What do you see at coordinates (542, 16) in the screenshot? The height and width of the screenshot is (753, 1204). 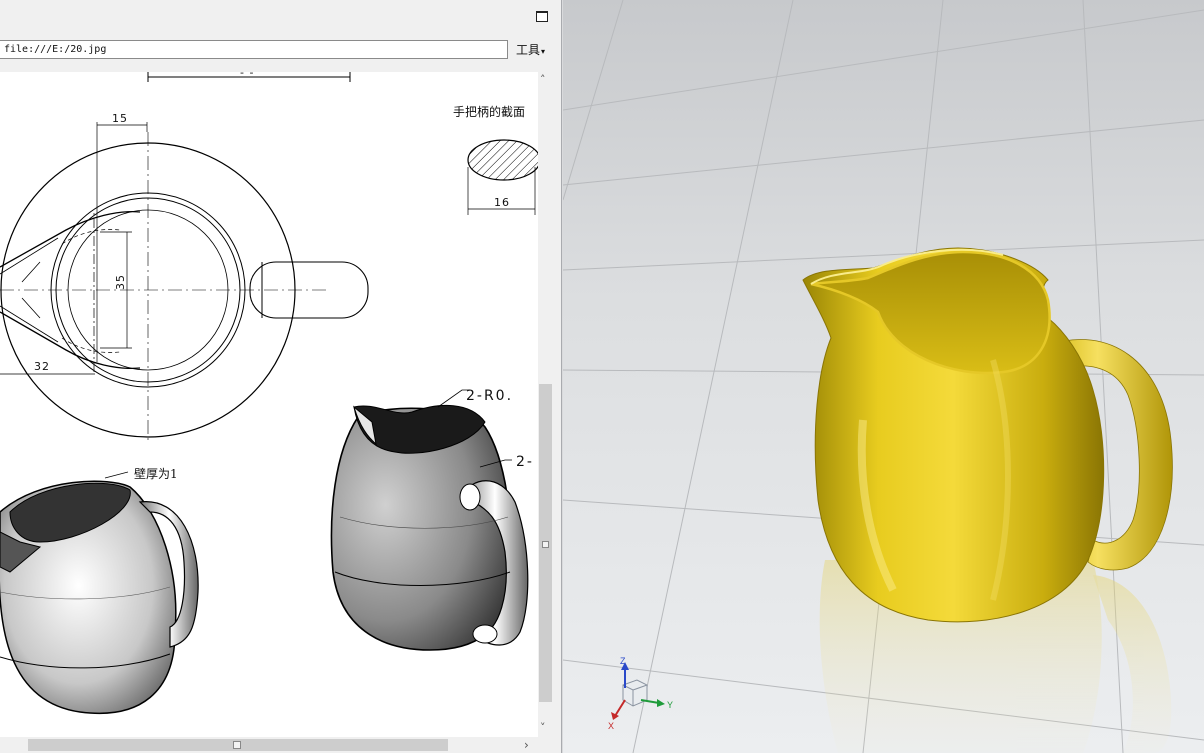 I see `maximize-button` at bounding box center [542, 16].